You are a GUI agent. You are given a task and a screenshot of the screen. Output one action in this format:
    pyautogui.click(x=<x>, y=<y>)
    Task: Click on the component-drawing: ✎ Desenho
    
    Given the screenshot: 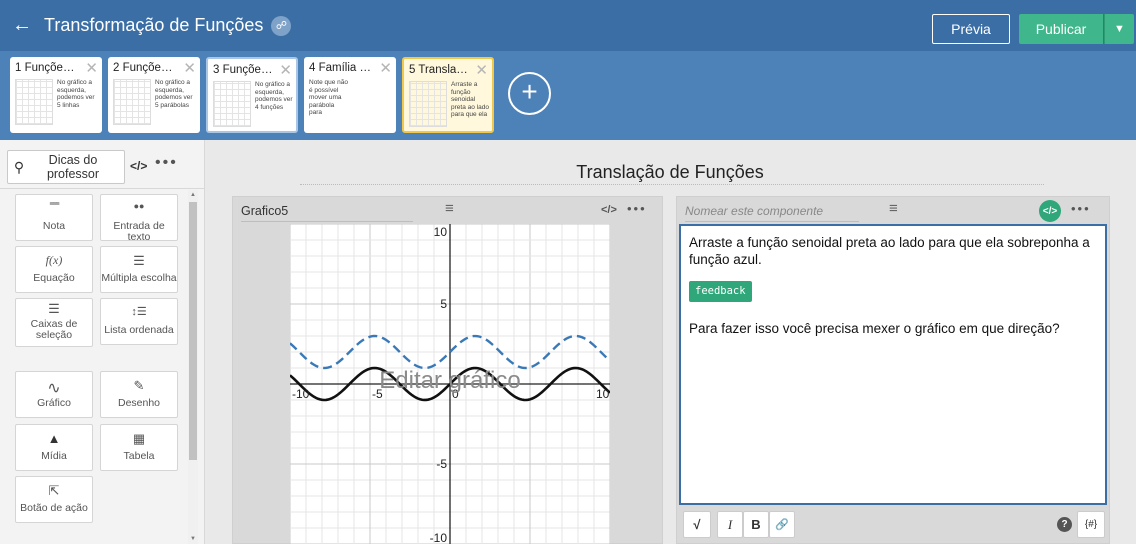 What is the action you would take?
    pyautogui.click(x=139, y=394)
    